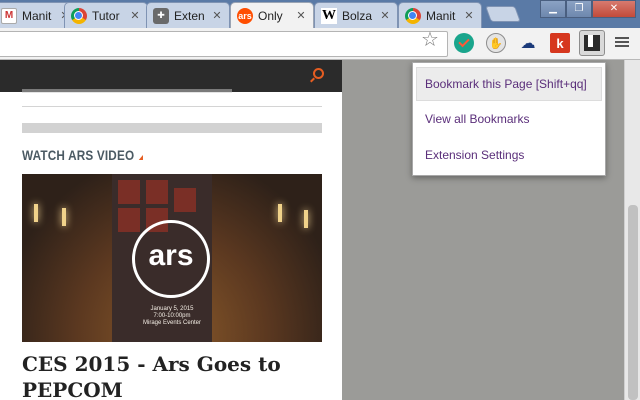  Describe the element at coordinates (592, 43) in the screenshot. I see `bookmark-ext-icon` at that location.